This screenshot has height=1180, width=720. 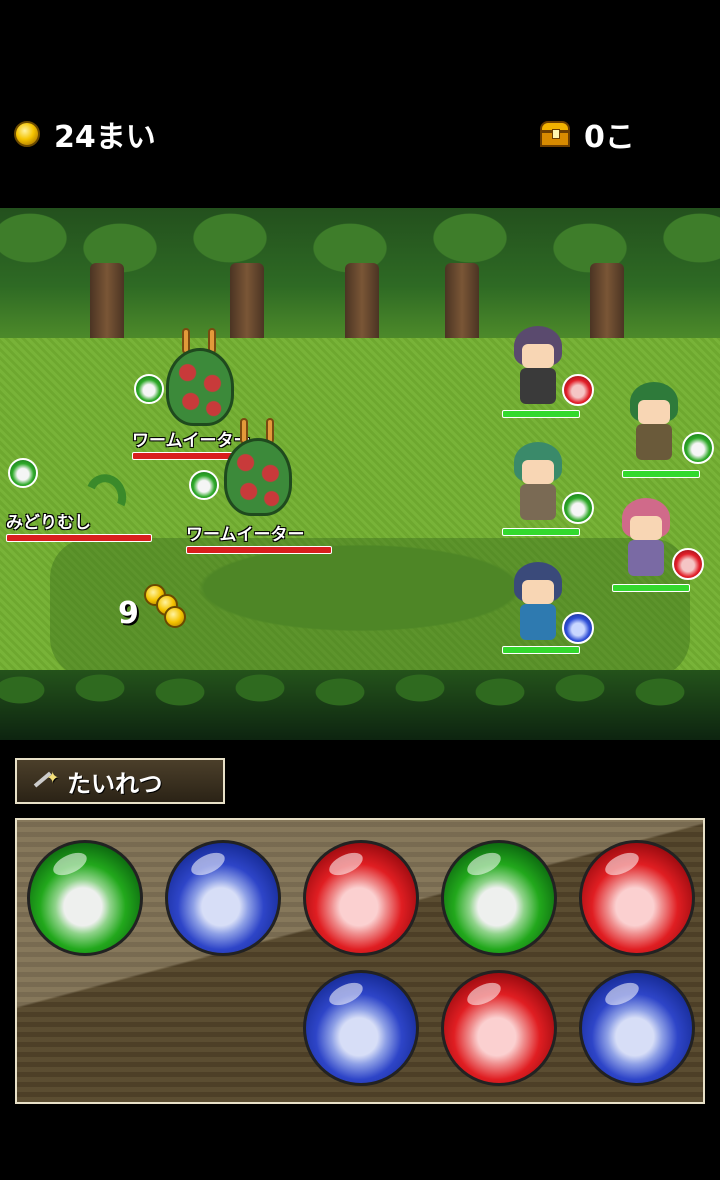 What do you see at coordinates (115, 783) in the screenshot?
I see `formation-tab-label: たいれつ` at bounding box center [115, 783].